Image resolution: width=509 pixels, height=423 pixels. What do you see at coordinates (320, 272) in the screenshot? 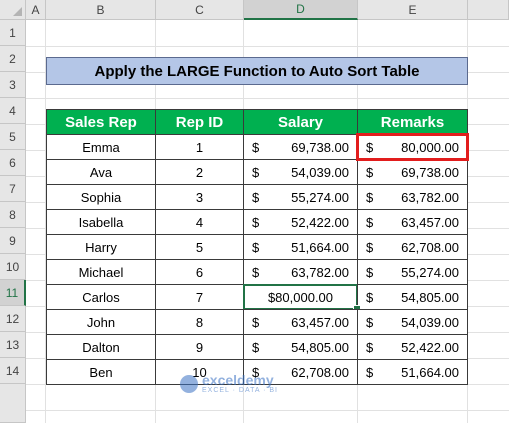
I see `salary-value: 63,782.00` at bounding box center [320, 272].